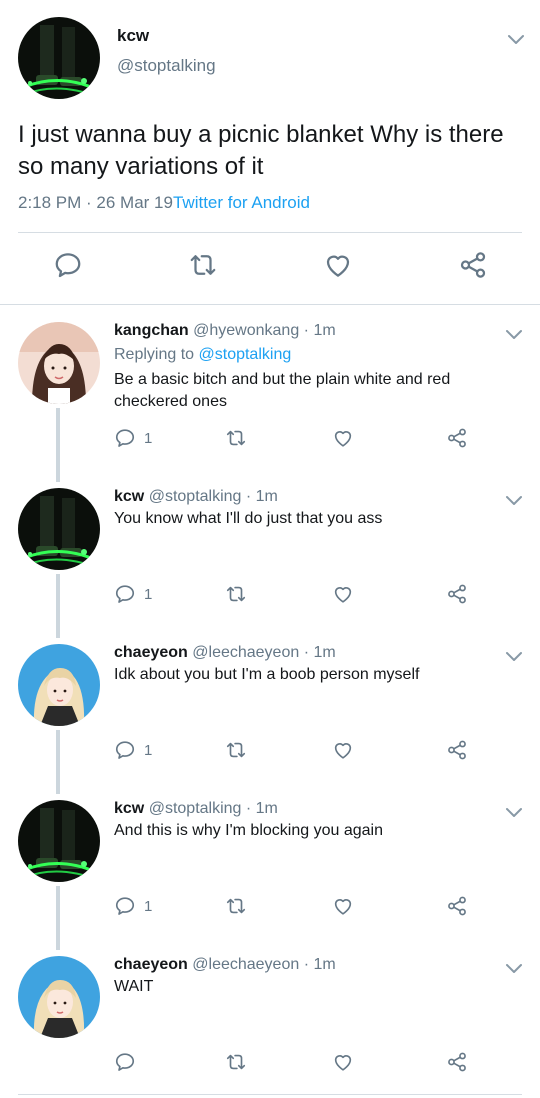 The image size is (540, 1098). Describe the element at coordinates (166, 66) in the screenshot. I see `handle: @stoptalking` at that location.